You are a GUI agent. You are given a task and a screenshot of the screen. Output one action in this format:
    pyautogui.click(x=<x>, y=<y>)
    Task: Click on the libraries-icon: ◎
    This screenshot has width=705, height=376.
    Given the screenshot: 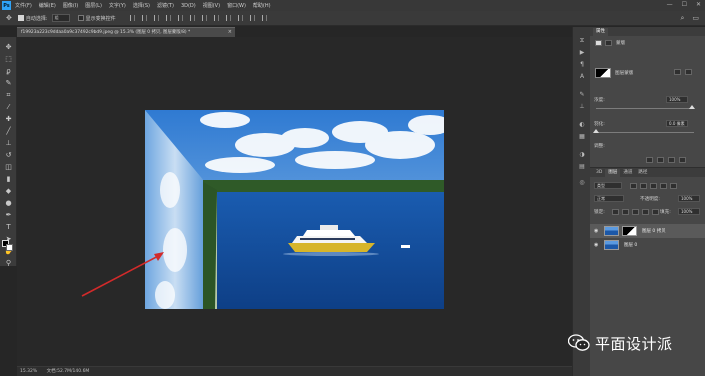 What is the action you would take?
    pyautogui.click(x=582, y=183)
    